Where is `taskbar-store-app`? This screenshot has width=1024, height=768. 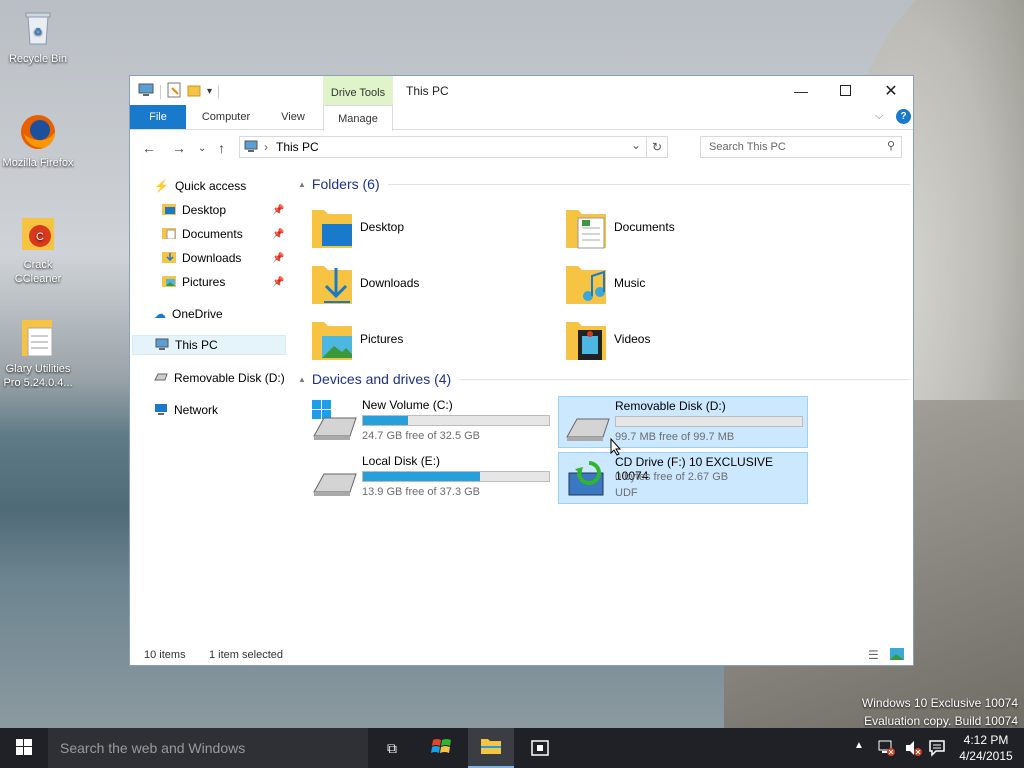 taskbar-store-app is located at coordinates (540, 748).